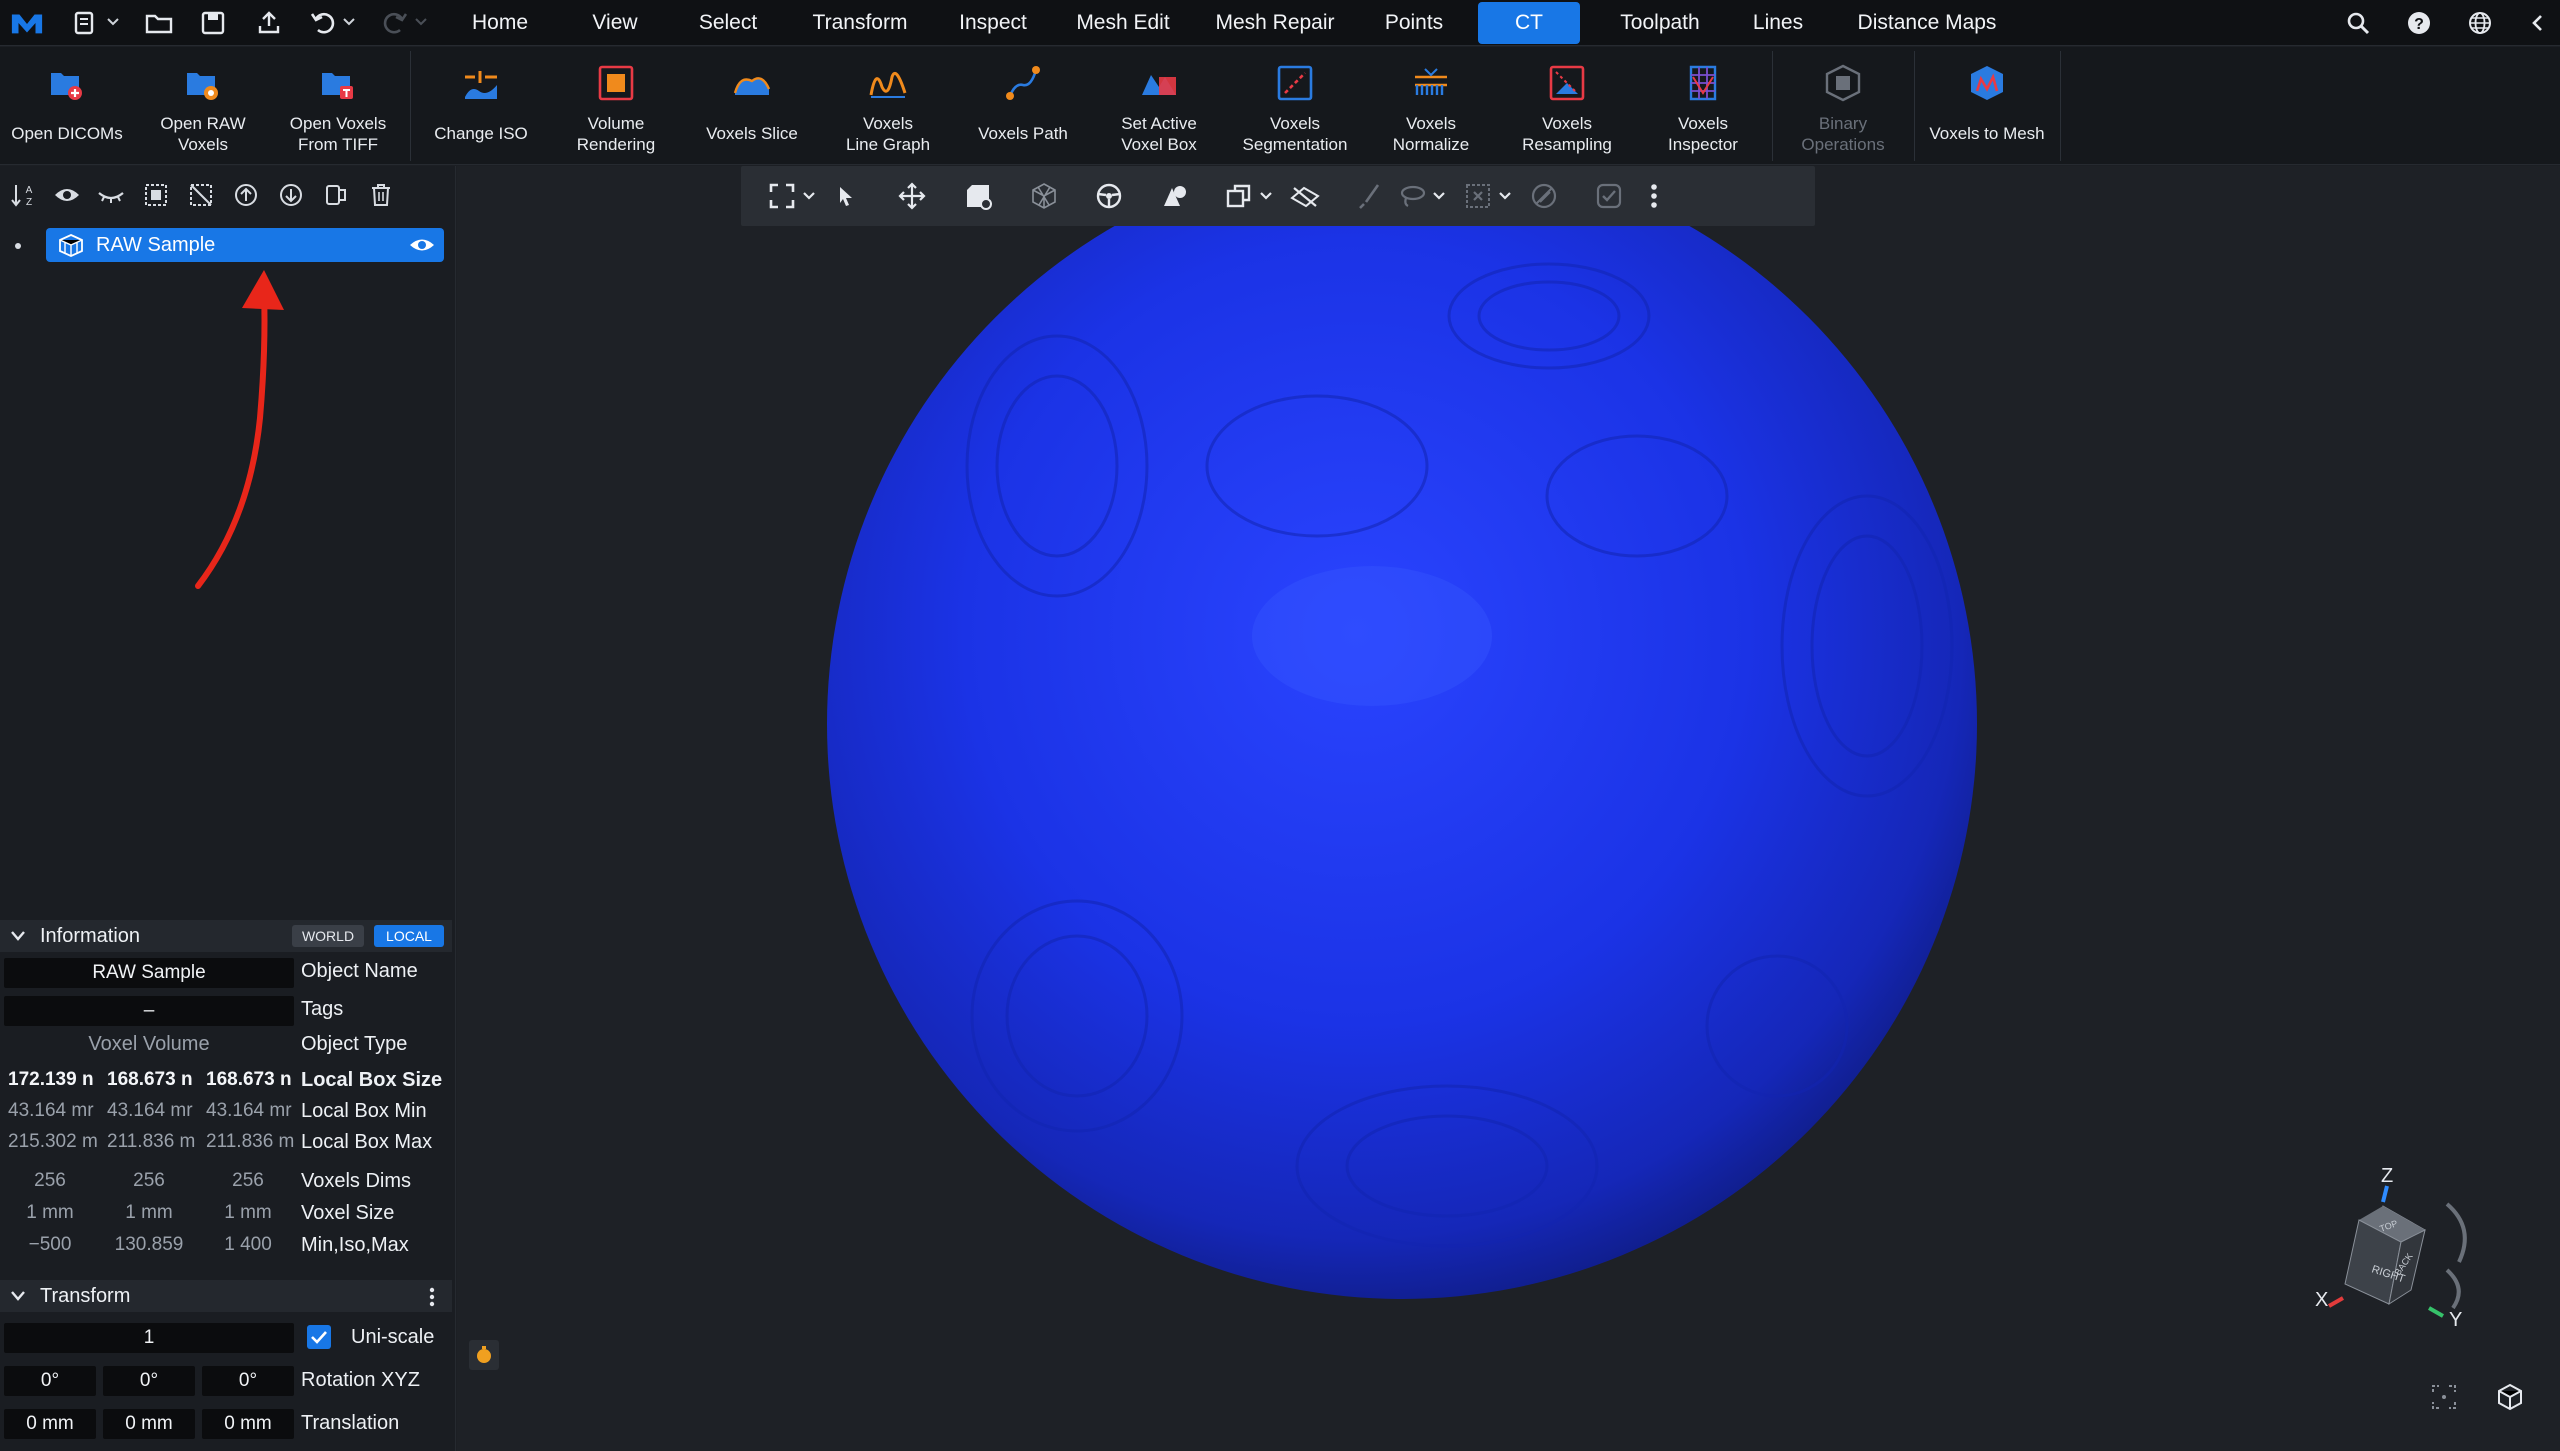 The height and width of the screenshot is (1451, 2560). Describe the element at coordinates (1478, 196) in the screenshot. I see `deselect-box-icon` at that location.